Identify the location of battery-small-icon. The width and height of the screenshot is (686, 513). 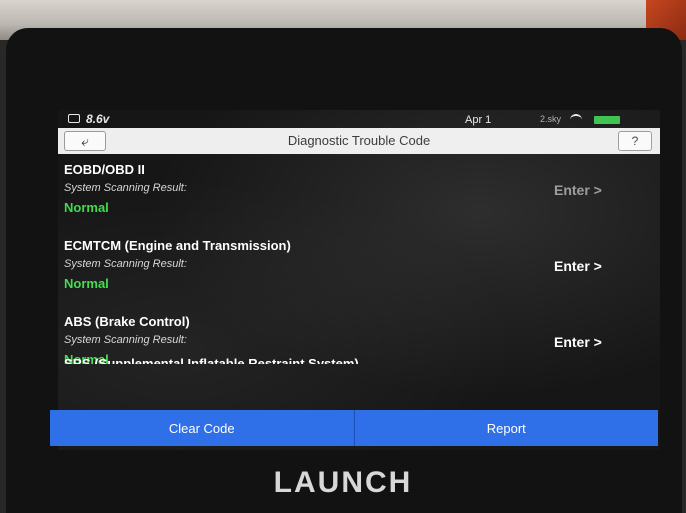
(74, 118).